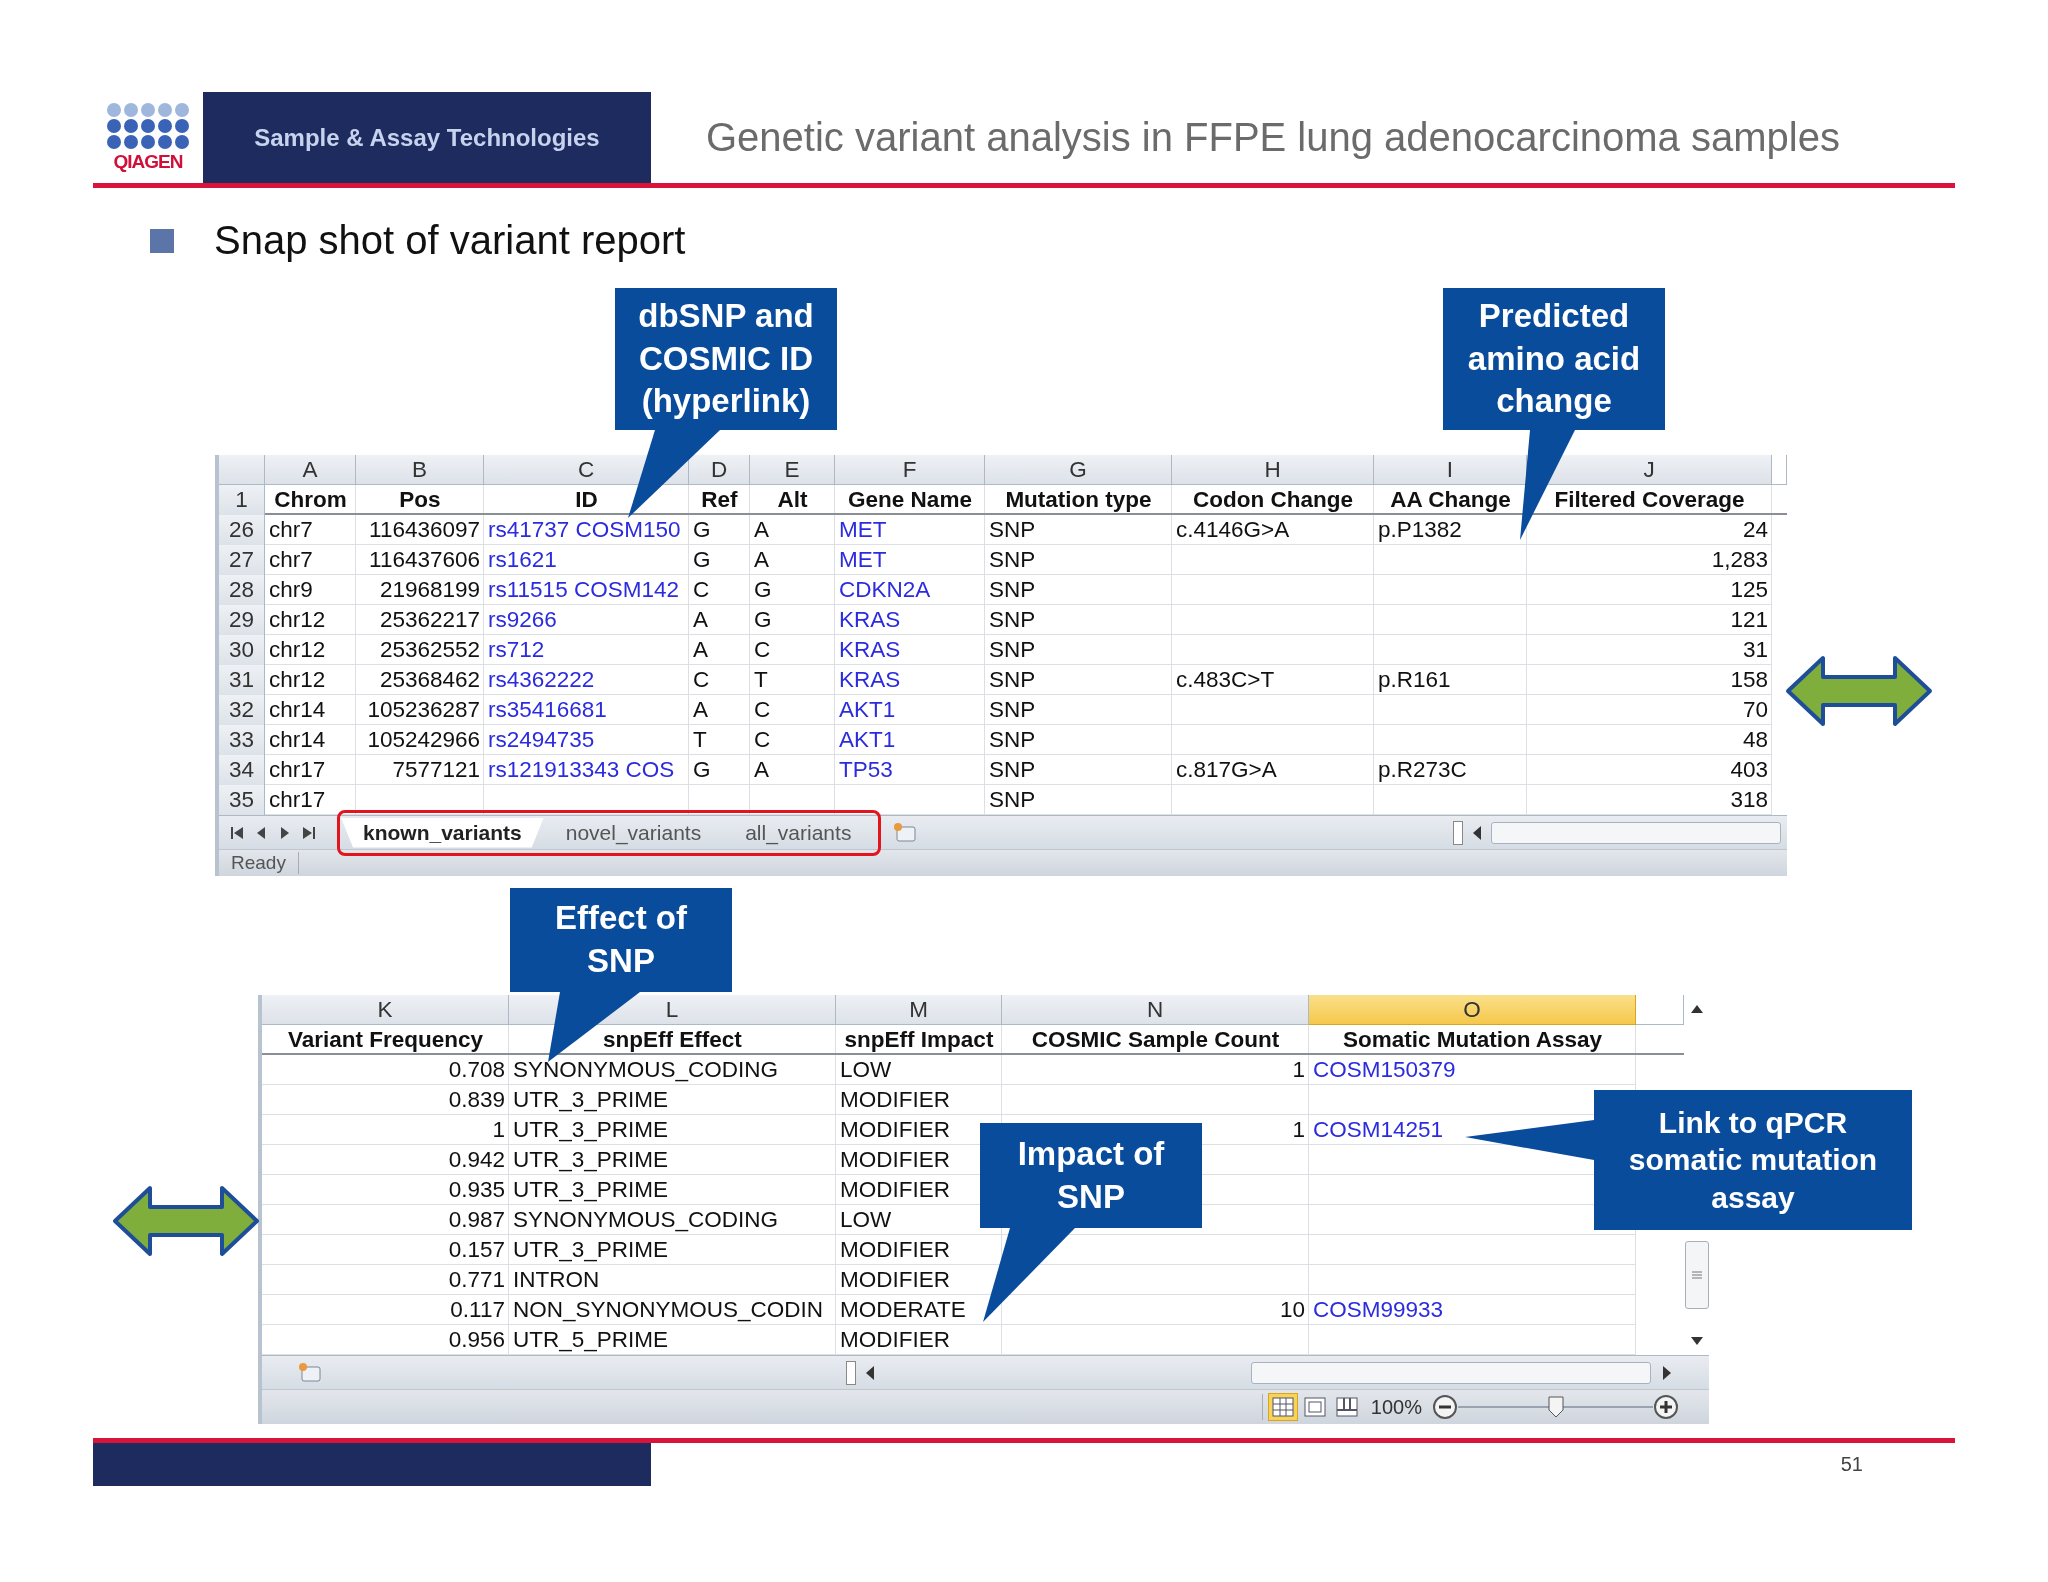  Describe the element at coordinates (866, 769) in the screenshot. I see `link: TP53` at that location.